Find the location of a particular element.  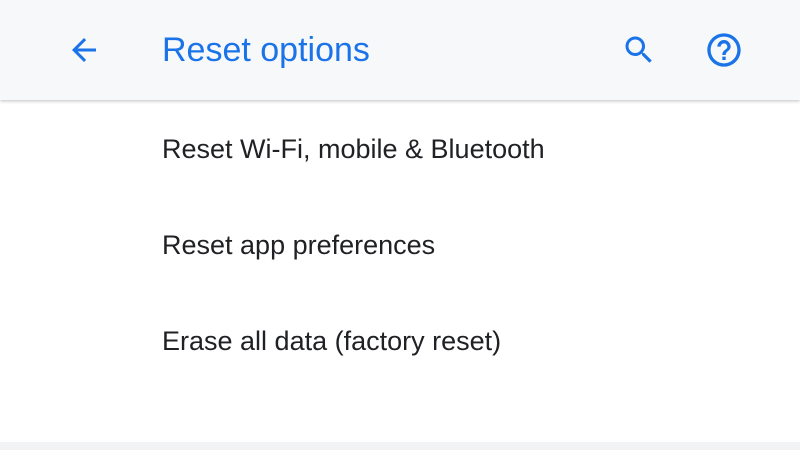

bottom-divider is located at coordinates (400, 446).